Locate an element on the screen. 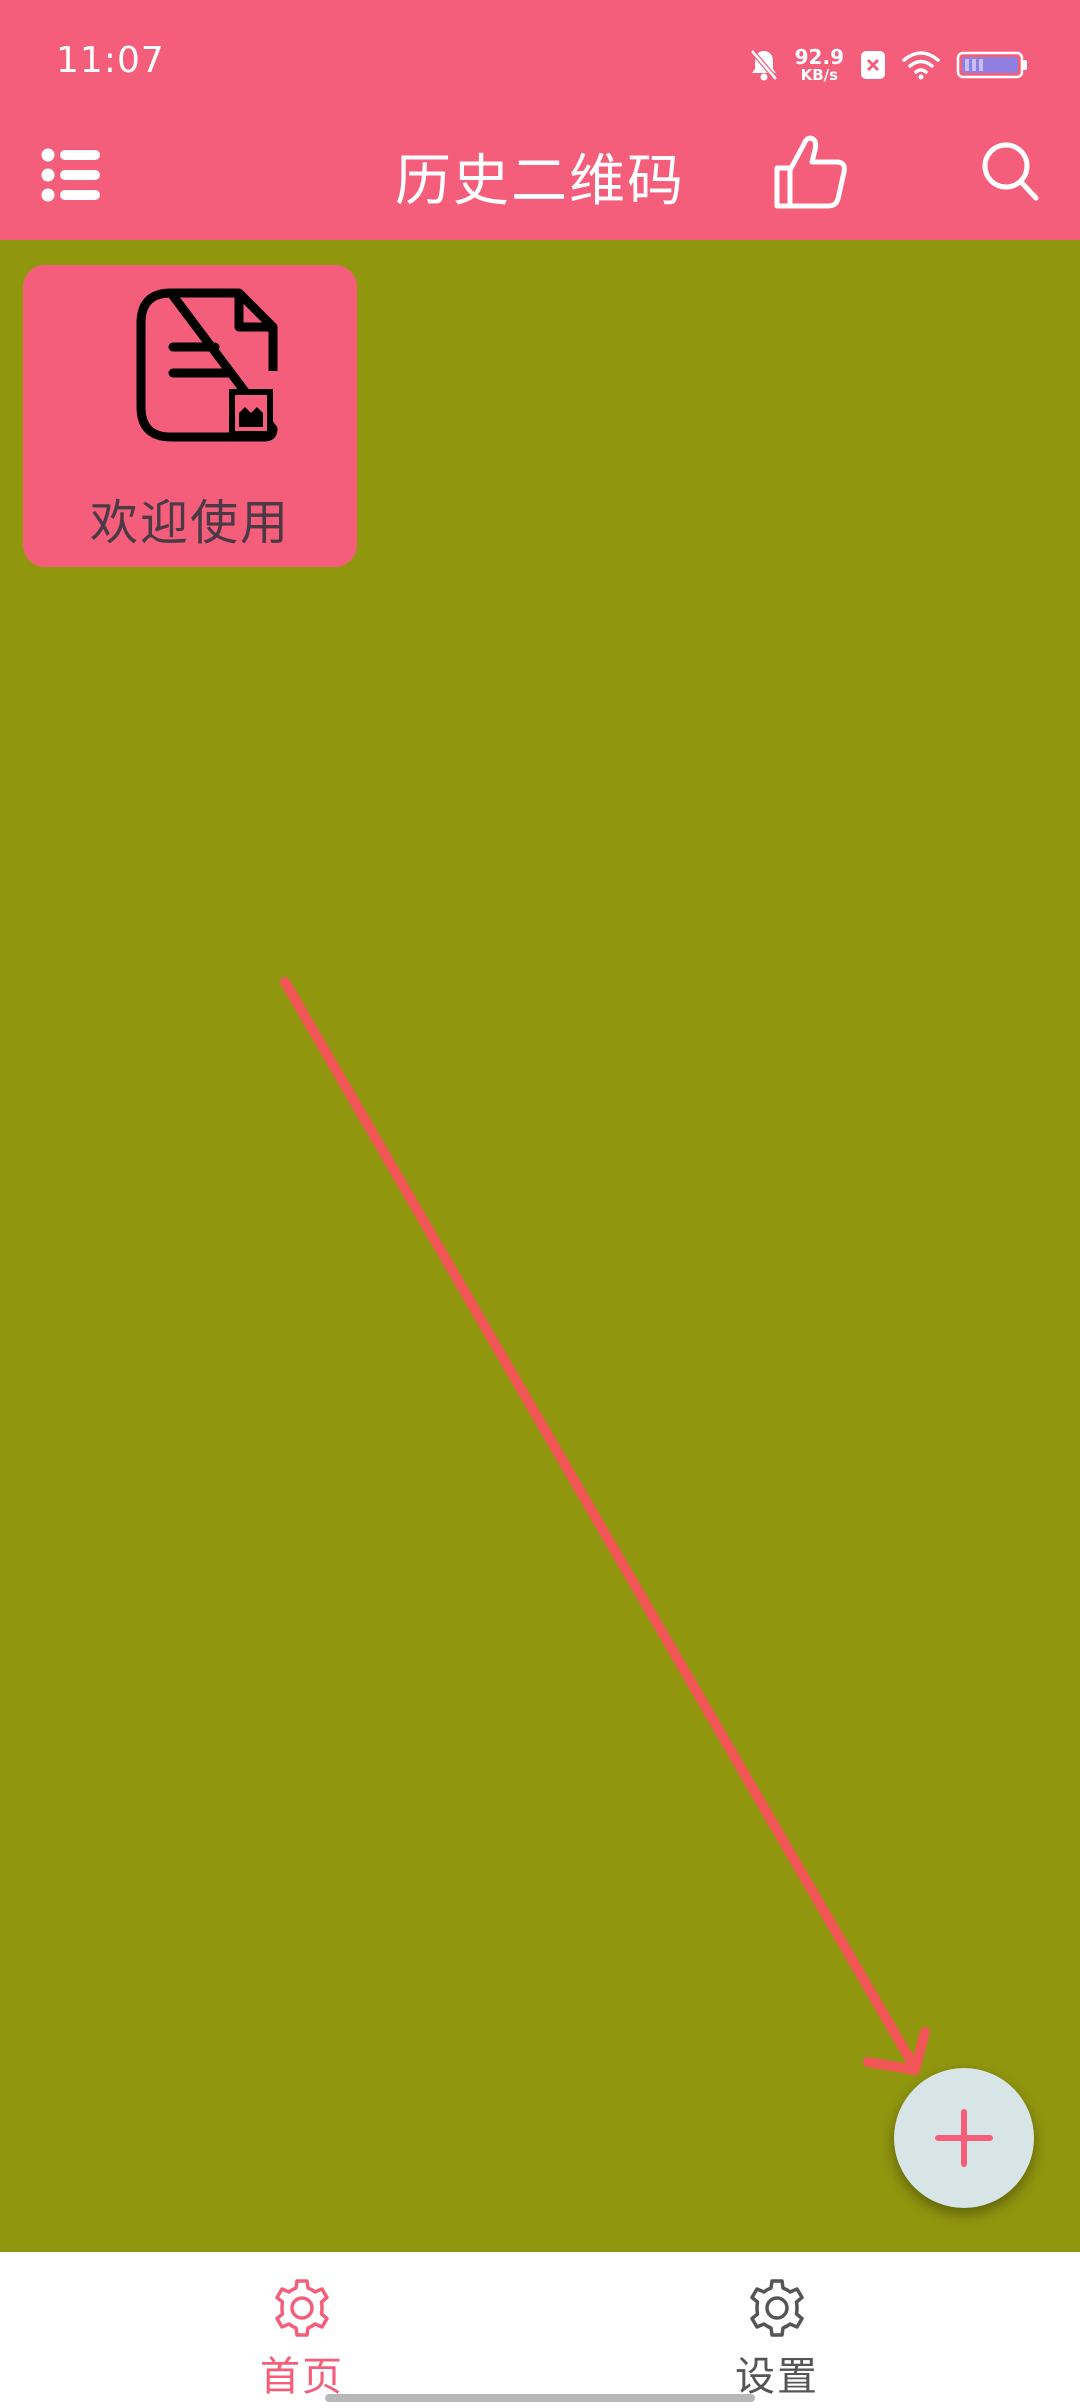  nav-item-home: 首页 is located at coordinates (302, 2330).